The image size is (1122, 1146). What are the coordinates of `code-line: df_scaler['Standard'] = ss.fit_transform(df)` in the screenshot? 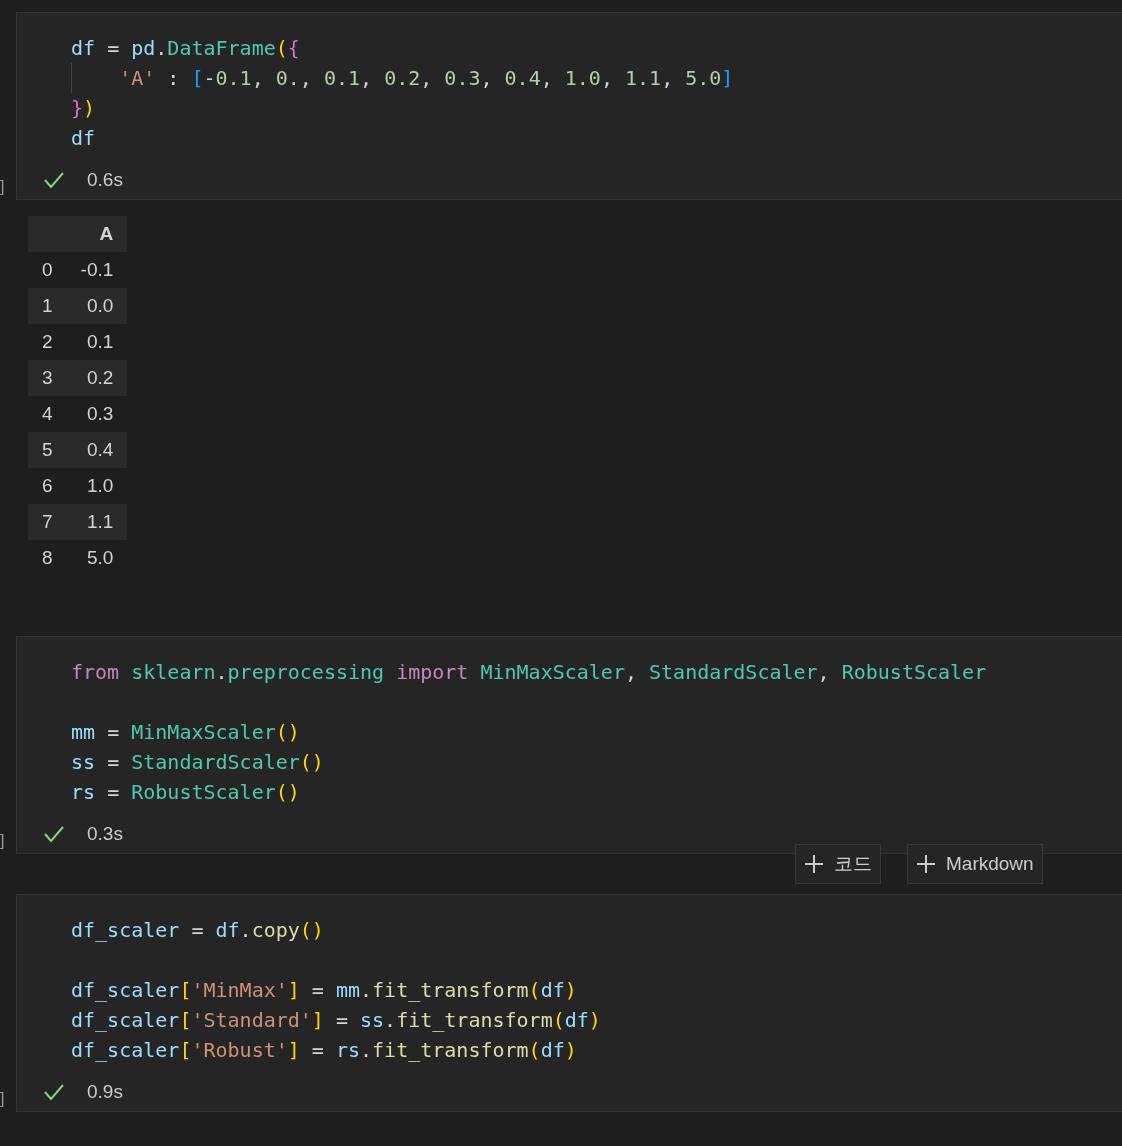 It's located at (336, 1020).